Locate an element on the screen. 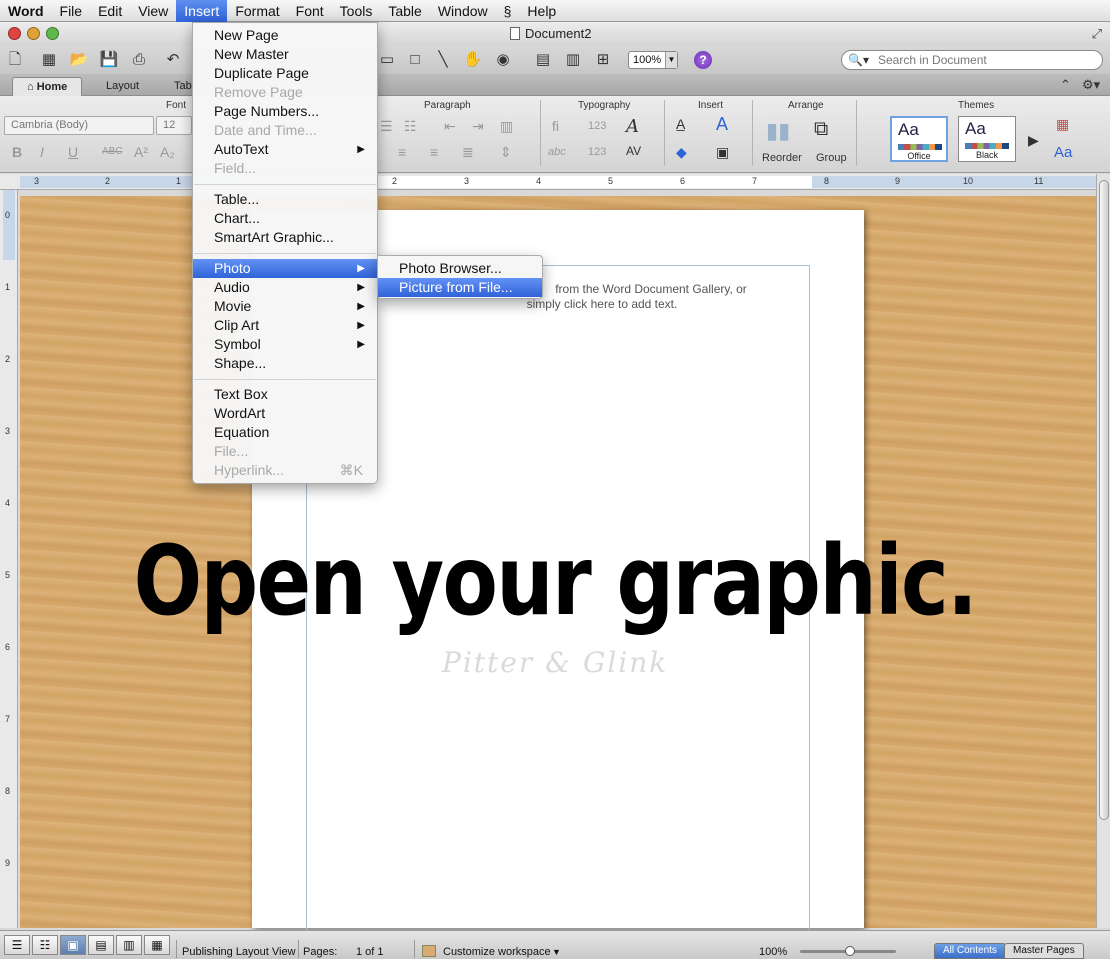  menu-window: Window is located at coordinates (463, 11).